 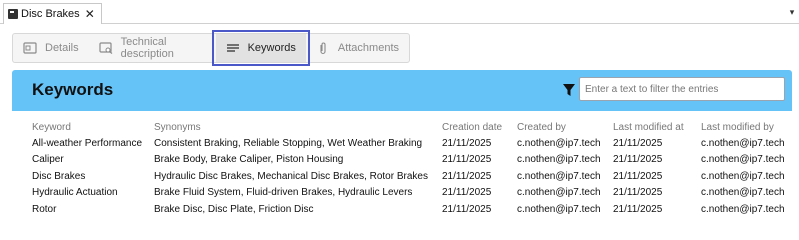 What do you see at coordinates (44, 209) in the screenshot?
I see `cell-keyword: Rotor` at bounding box center [44, 209].